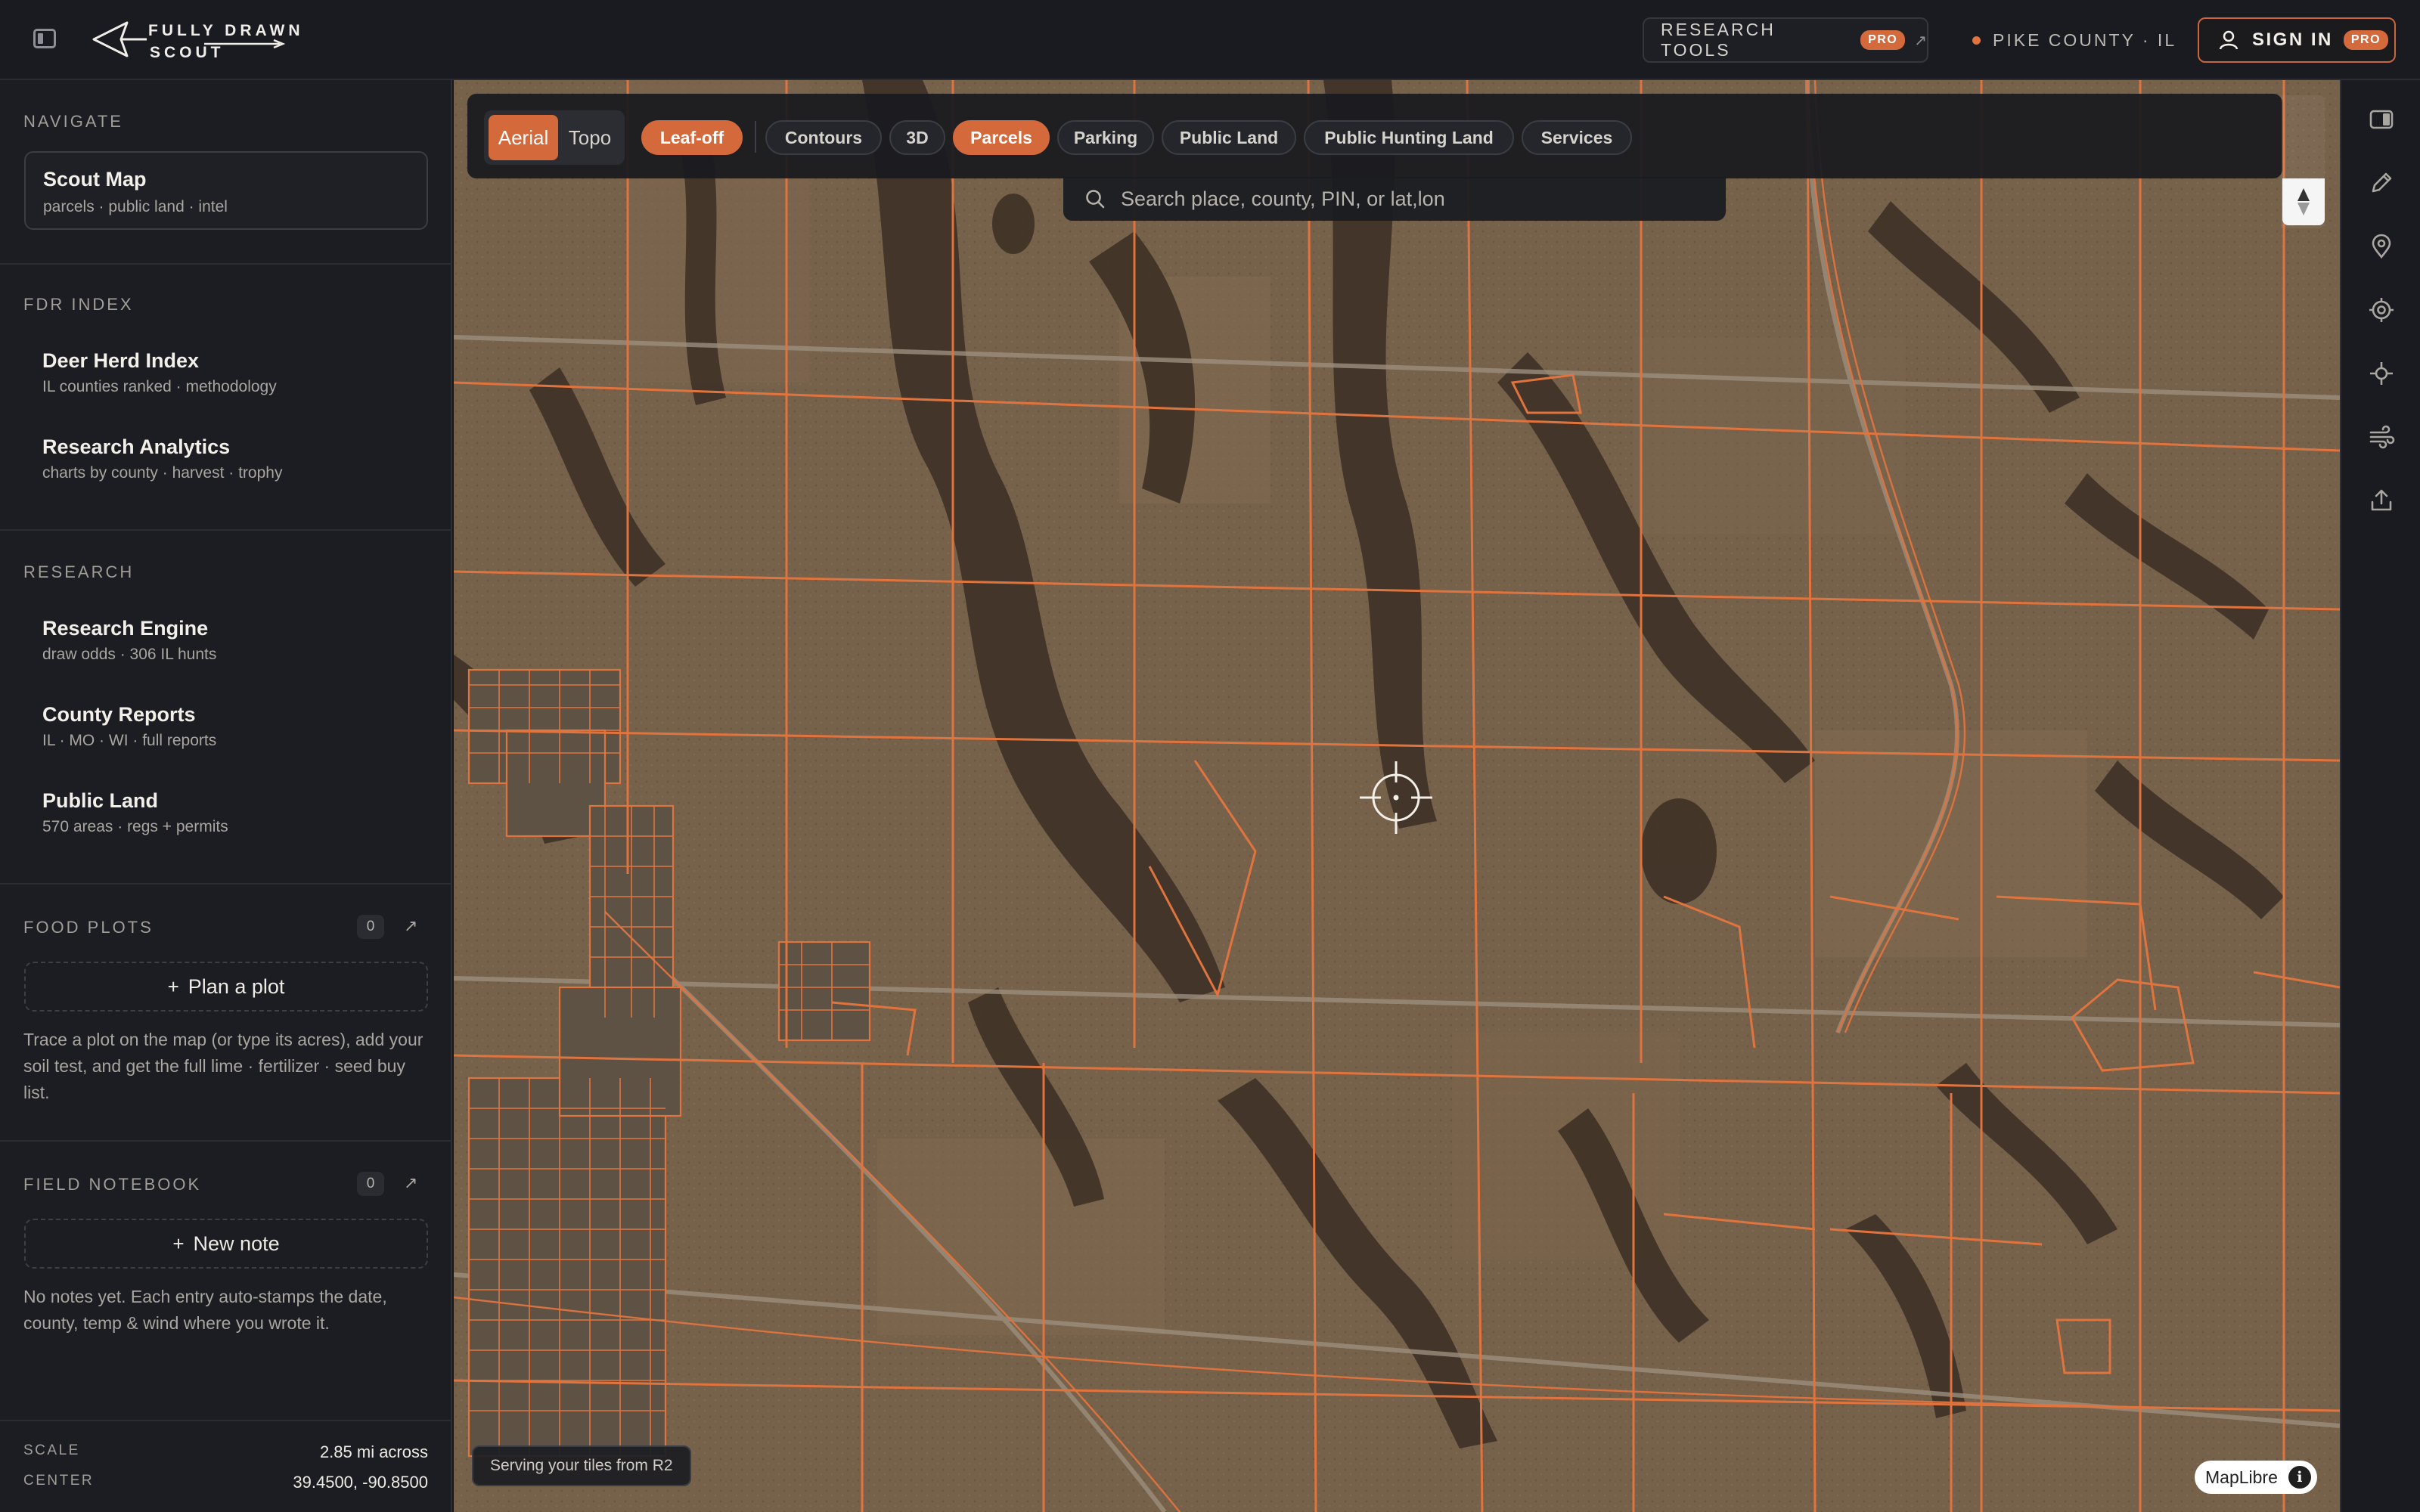  Describe the element at coordinates (73, 121) in the screenshot. I see `section-label-navigate: NAVIGATE` at that location.